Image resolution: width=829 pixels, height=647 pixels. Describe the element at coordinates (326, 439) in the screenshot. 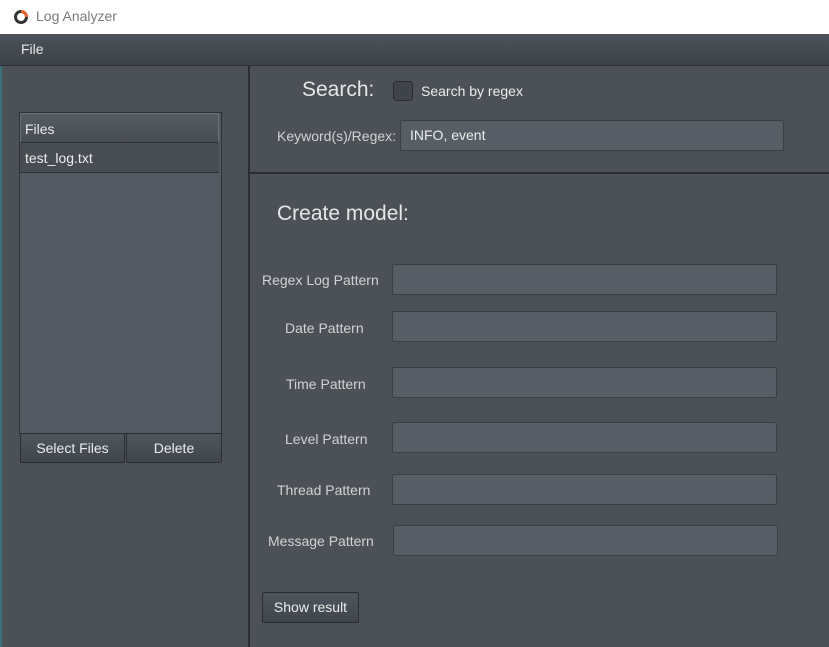

I see `level-pattern-label: Level Pattern` at that location.